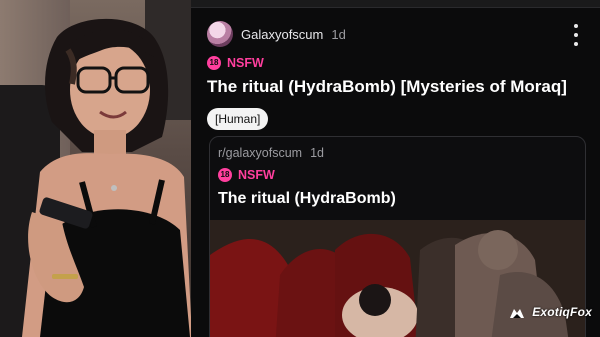 This screenshot has width=600, height=337. I want to click on crosspost-nsfw-tag: 18 NSFW, so click(246, 175).